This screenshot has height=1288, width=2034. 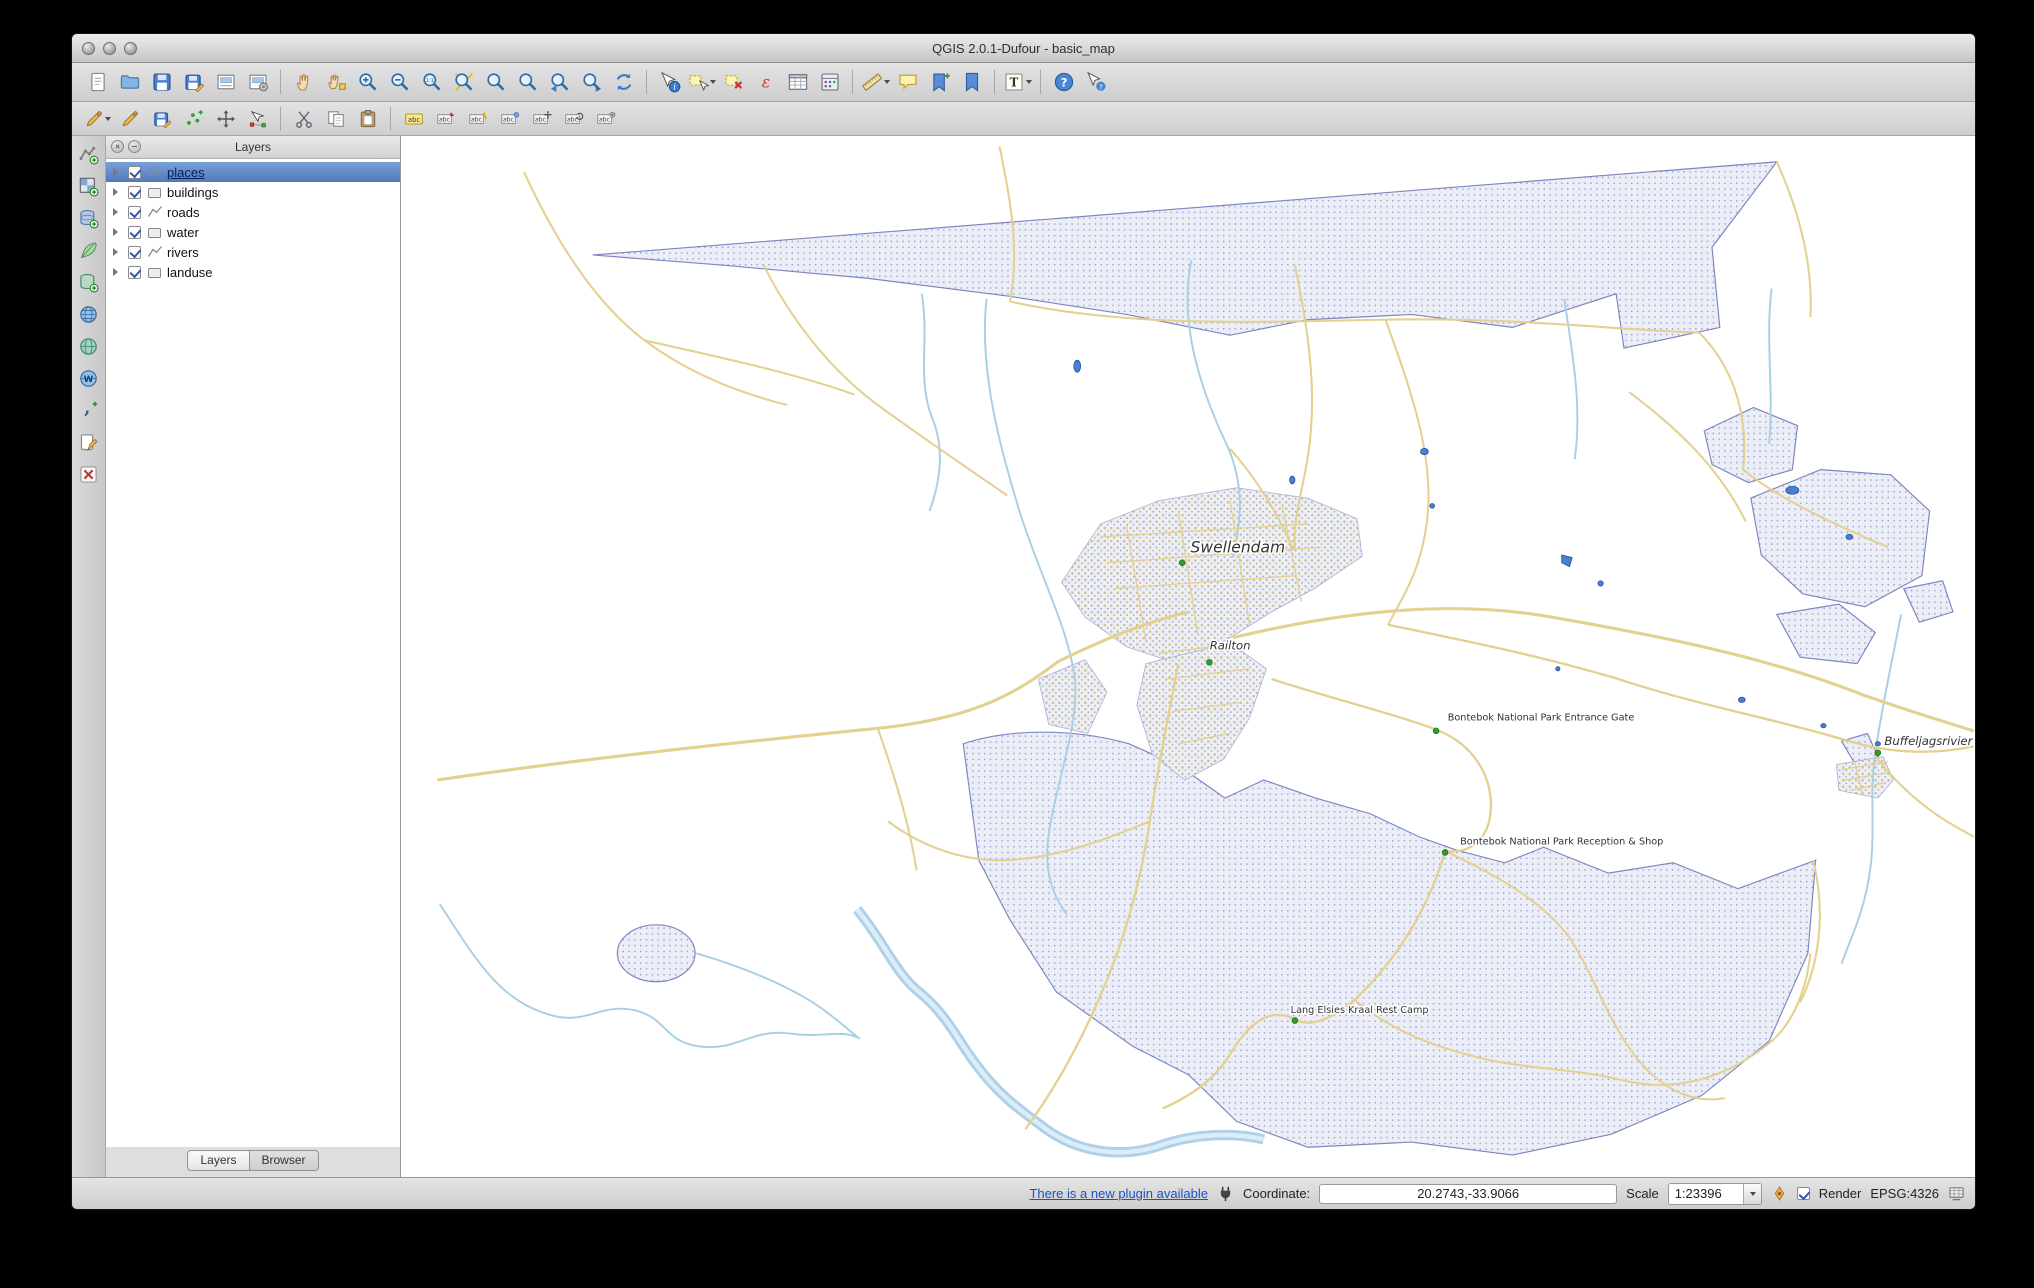 I want to click on layer-label: places, so click(x=186, y=172).